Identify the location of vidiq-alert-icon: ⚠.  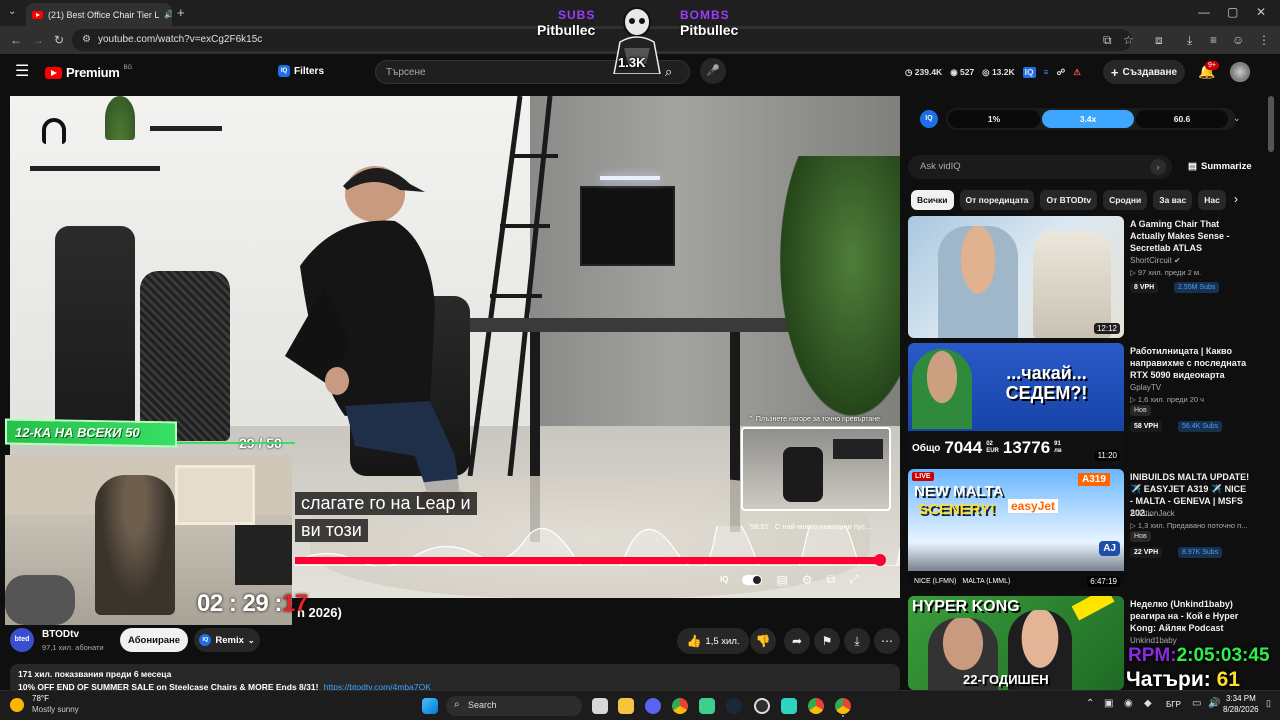
(1077, 72).